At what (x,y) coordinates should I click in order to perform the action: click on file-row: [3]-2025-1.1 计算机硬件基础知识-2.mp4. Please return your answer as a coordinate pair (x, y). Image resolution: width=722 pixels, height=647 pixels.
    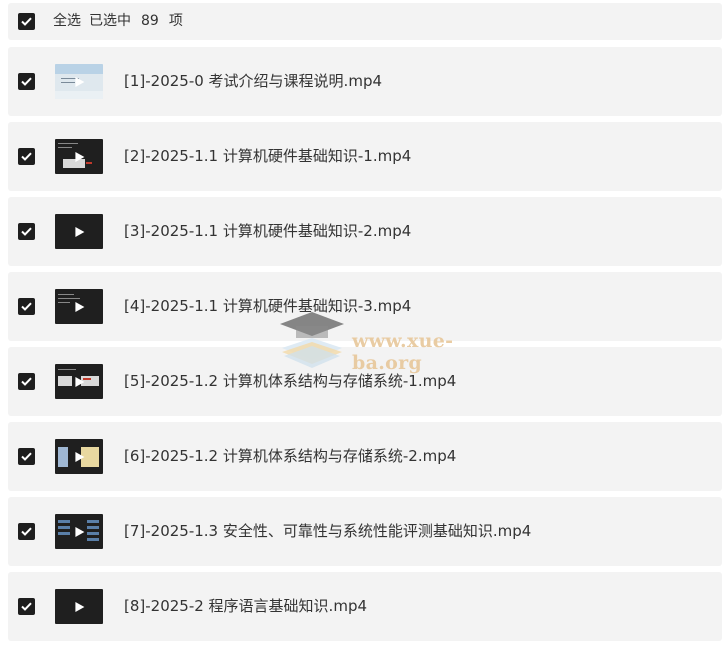
    Looking at the image, I should click on (365, 231).